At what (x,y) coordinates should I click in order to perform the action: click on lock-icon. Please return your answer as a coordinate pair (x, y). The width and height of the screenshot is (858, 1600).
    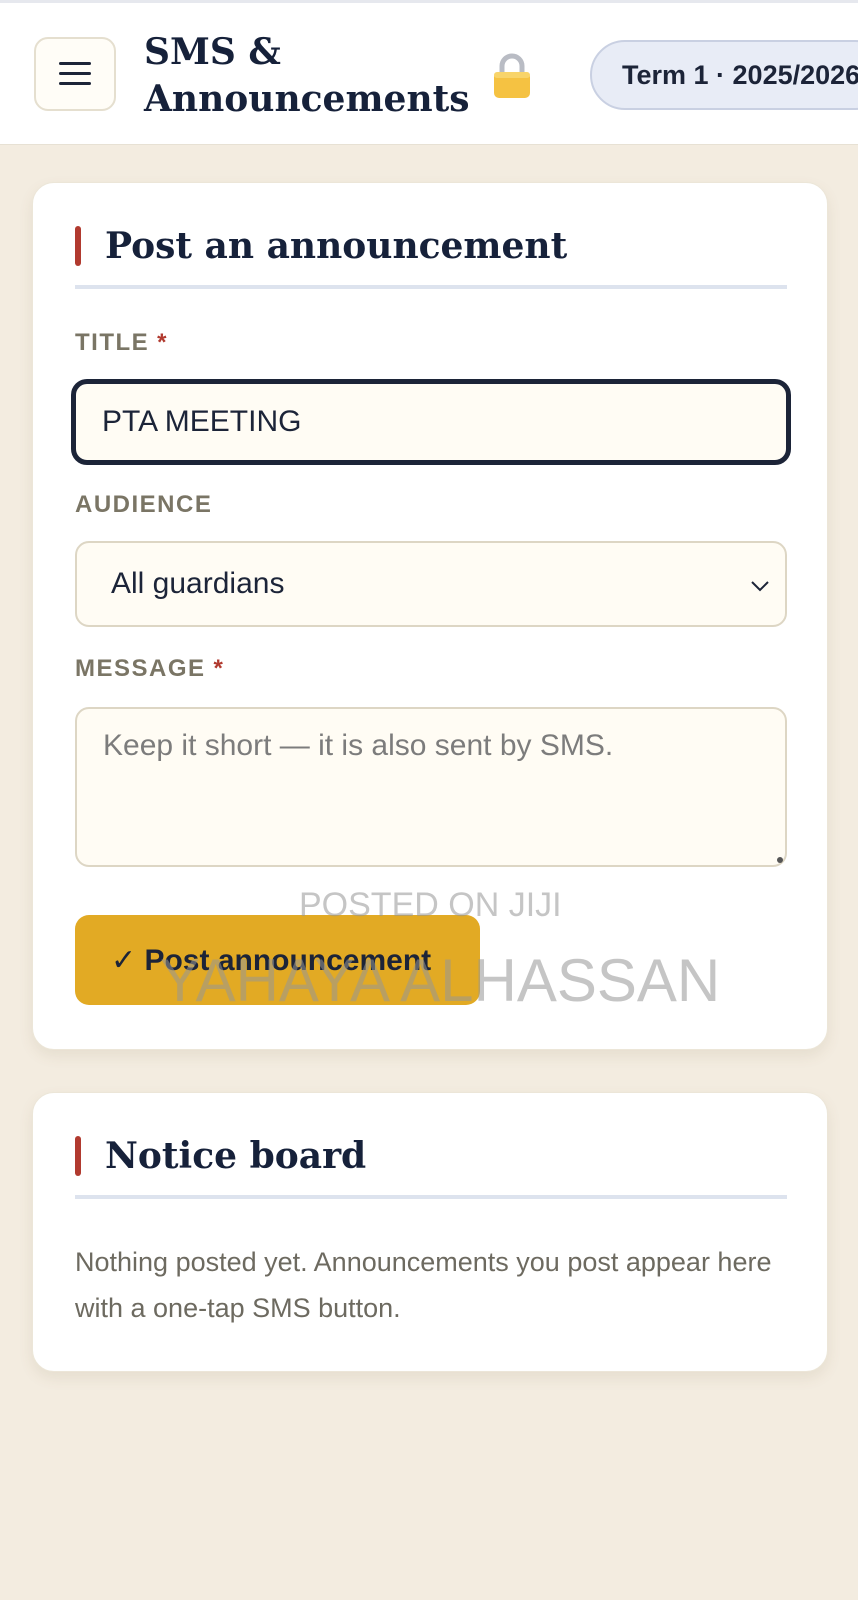
    Looking at the image, I should click on (512, 75).